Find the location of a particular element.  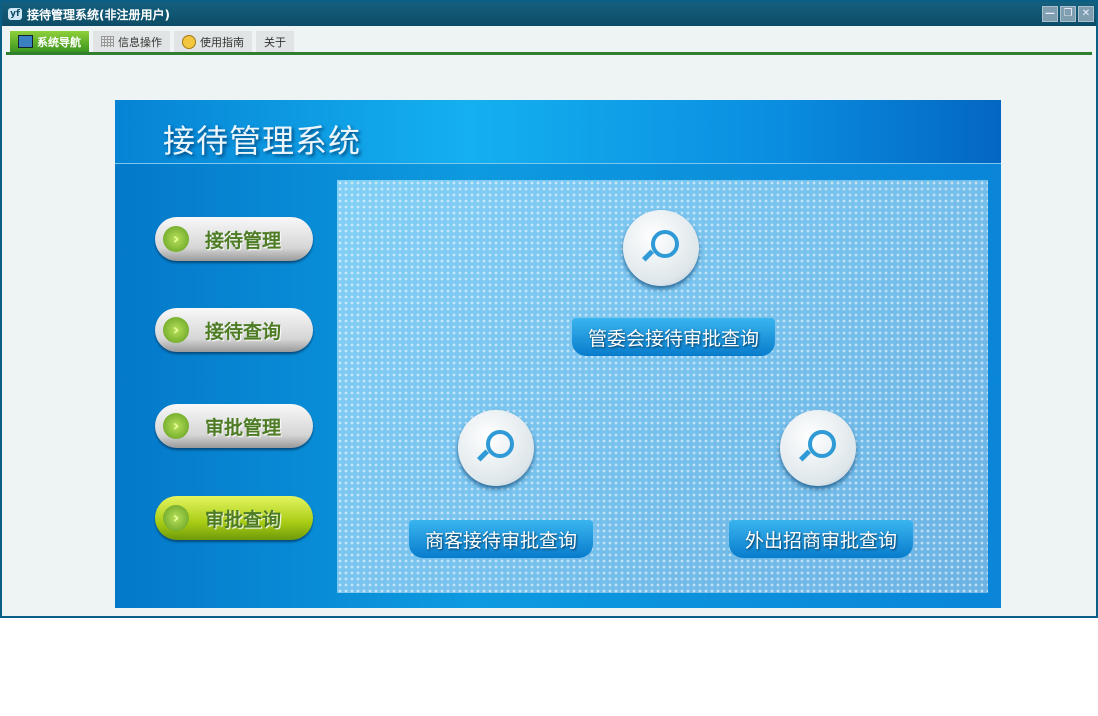

menu-label: 接待管理 is located at coordinates (243, 240).